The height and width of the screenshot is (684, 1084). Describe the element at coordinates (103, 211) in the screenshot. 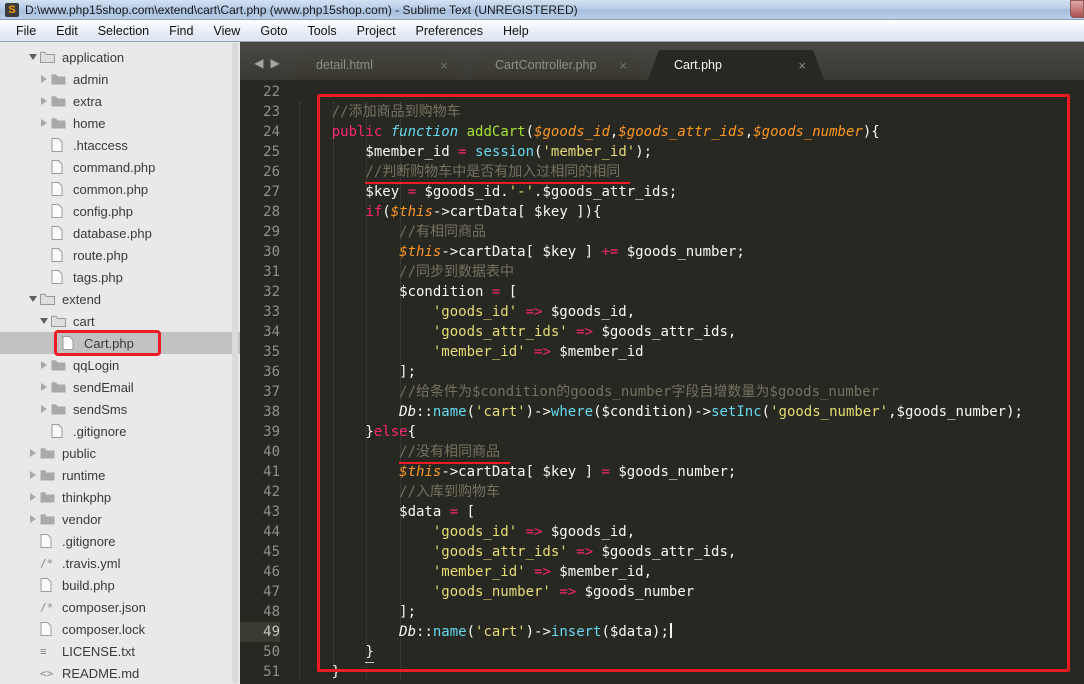

I see `sidebar-item-label: config.php` at that location.